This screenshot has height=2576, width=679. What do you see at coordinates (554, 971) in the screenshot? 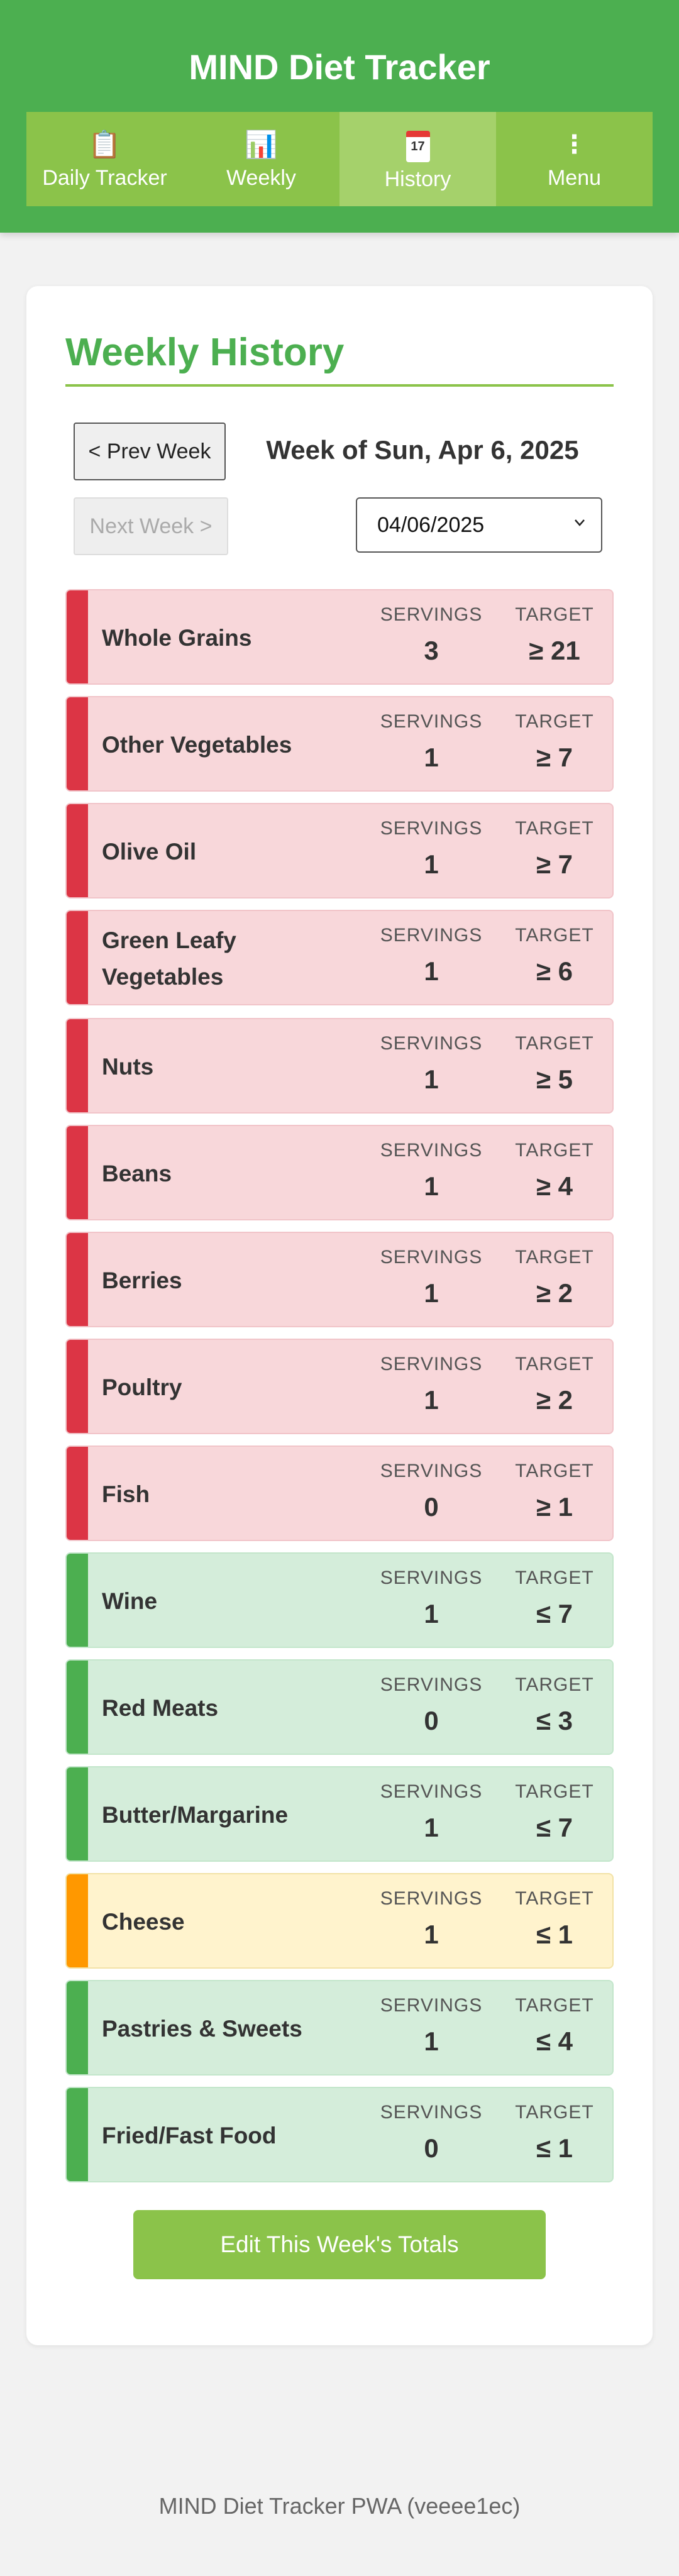
I see `target-value: ≥ 6` at bounding box center [554, 971].